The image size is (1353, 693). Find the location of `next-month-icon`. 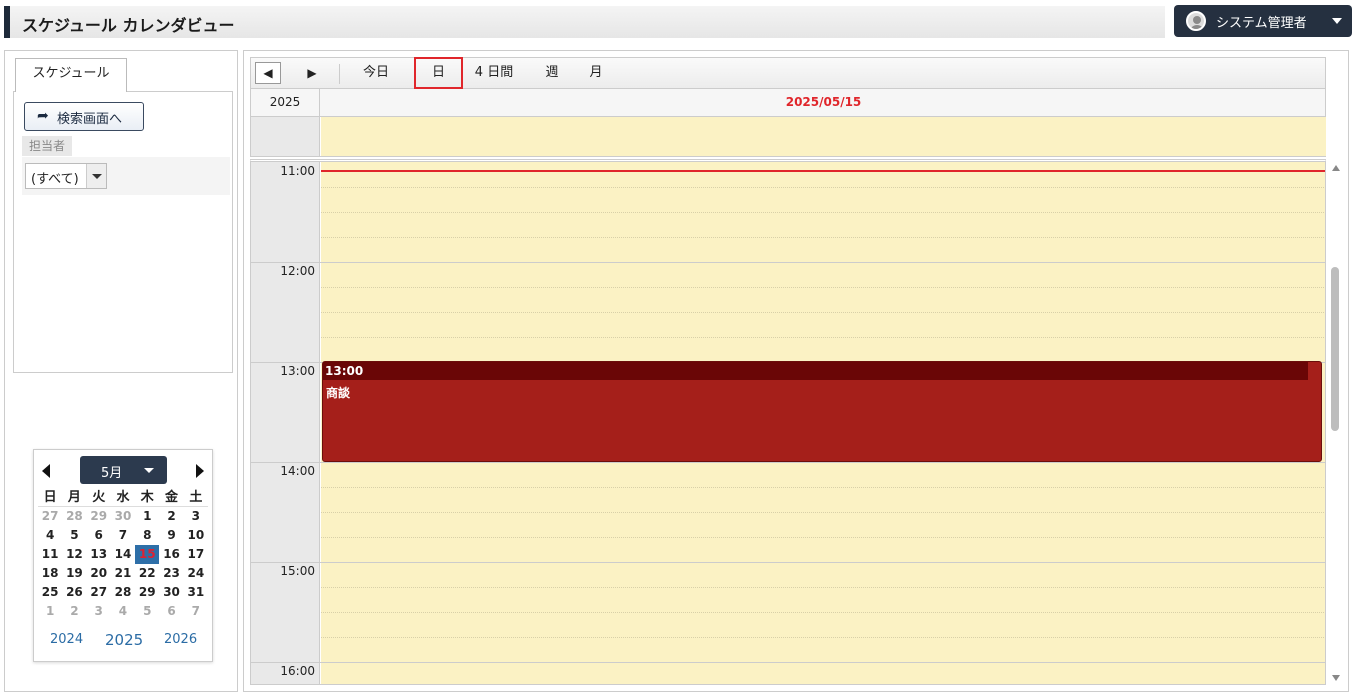

next-month-icon is located at coordinates (200, 471).